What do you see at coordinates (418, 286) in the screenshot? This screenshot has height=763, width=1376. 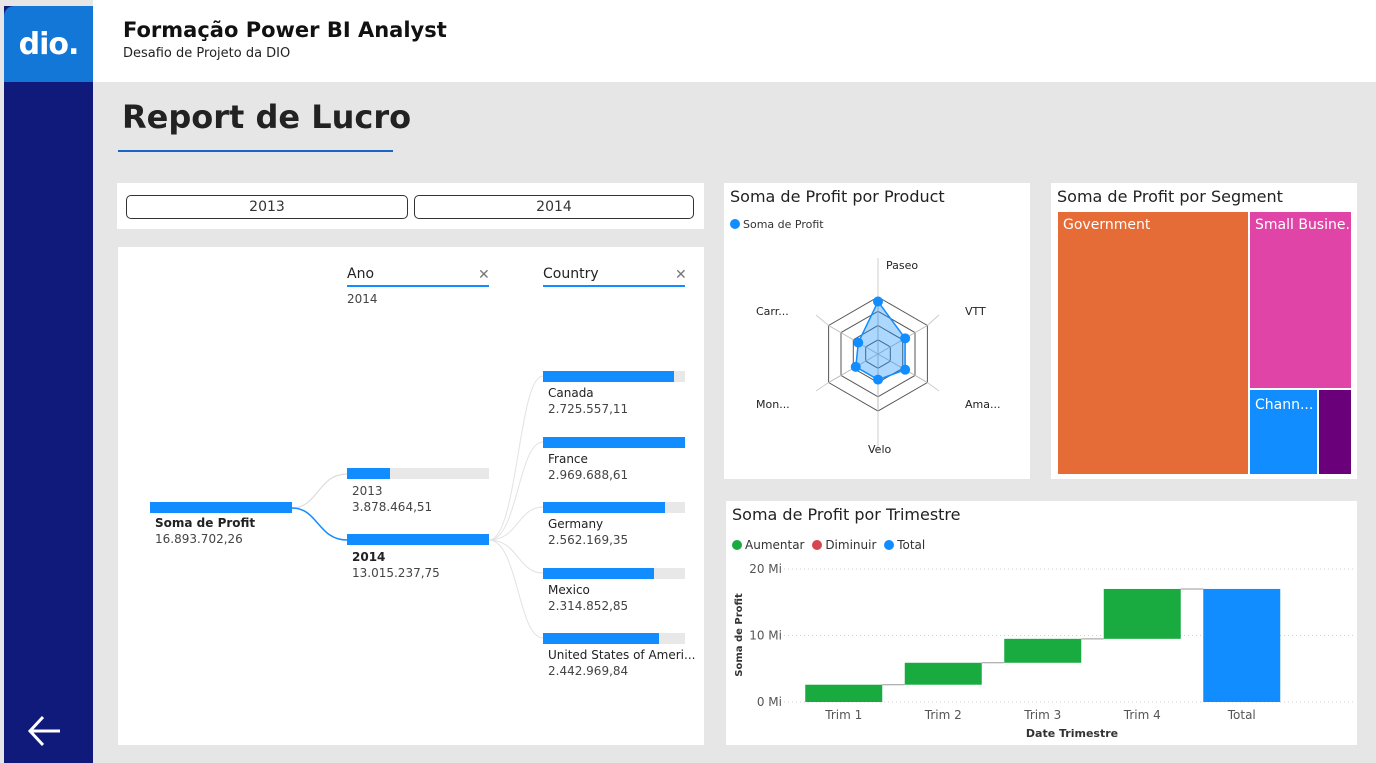 I see `ano-underline` at bounding box center [418, 286].